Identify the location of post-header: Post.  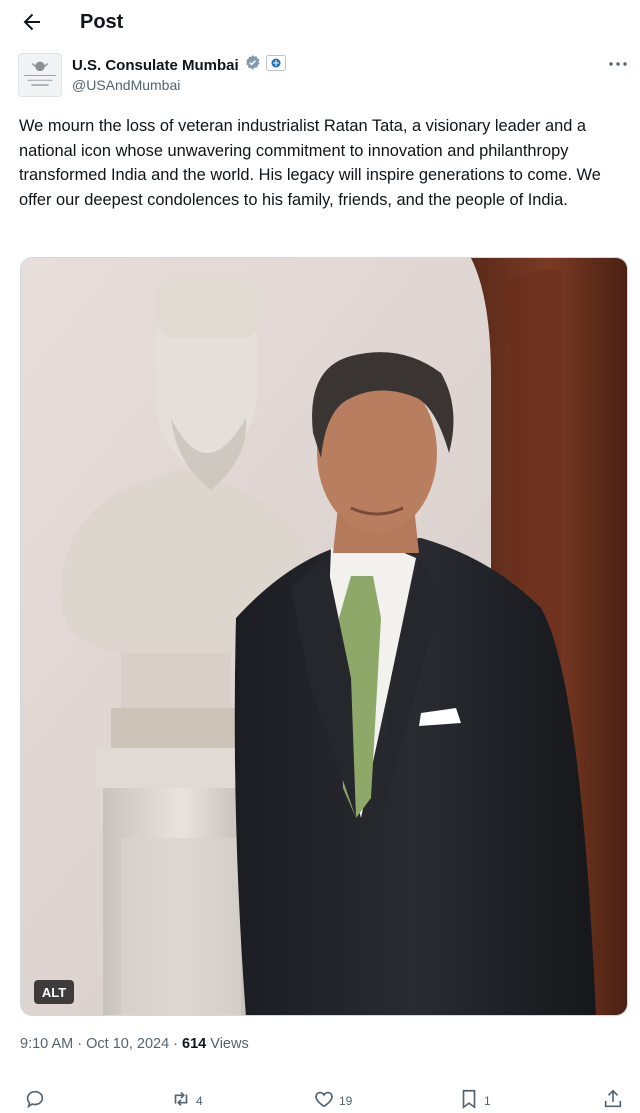
(320, 23).